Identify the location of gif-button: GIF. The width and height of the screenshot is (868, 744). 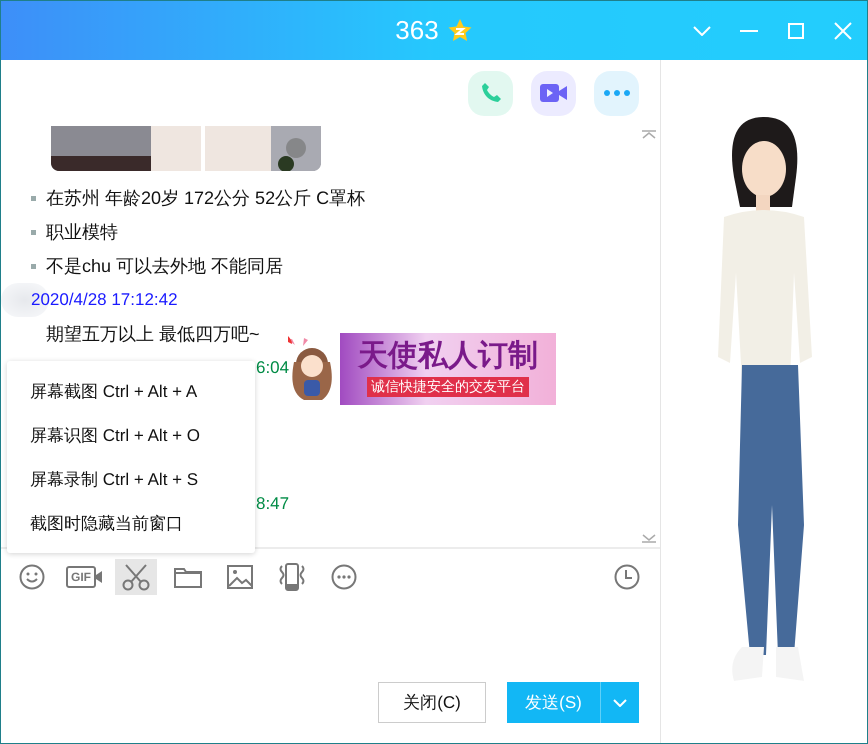
(84, 577).